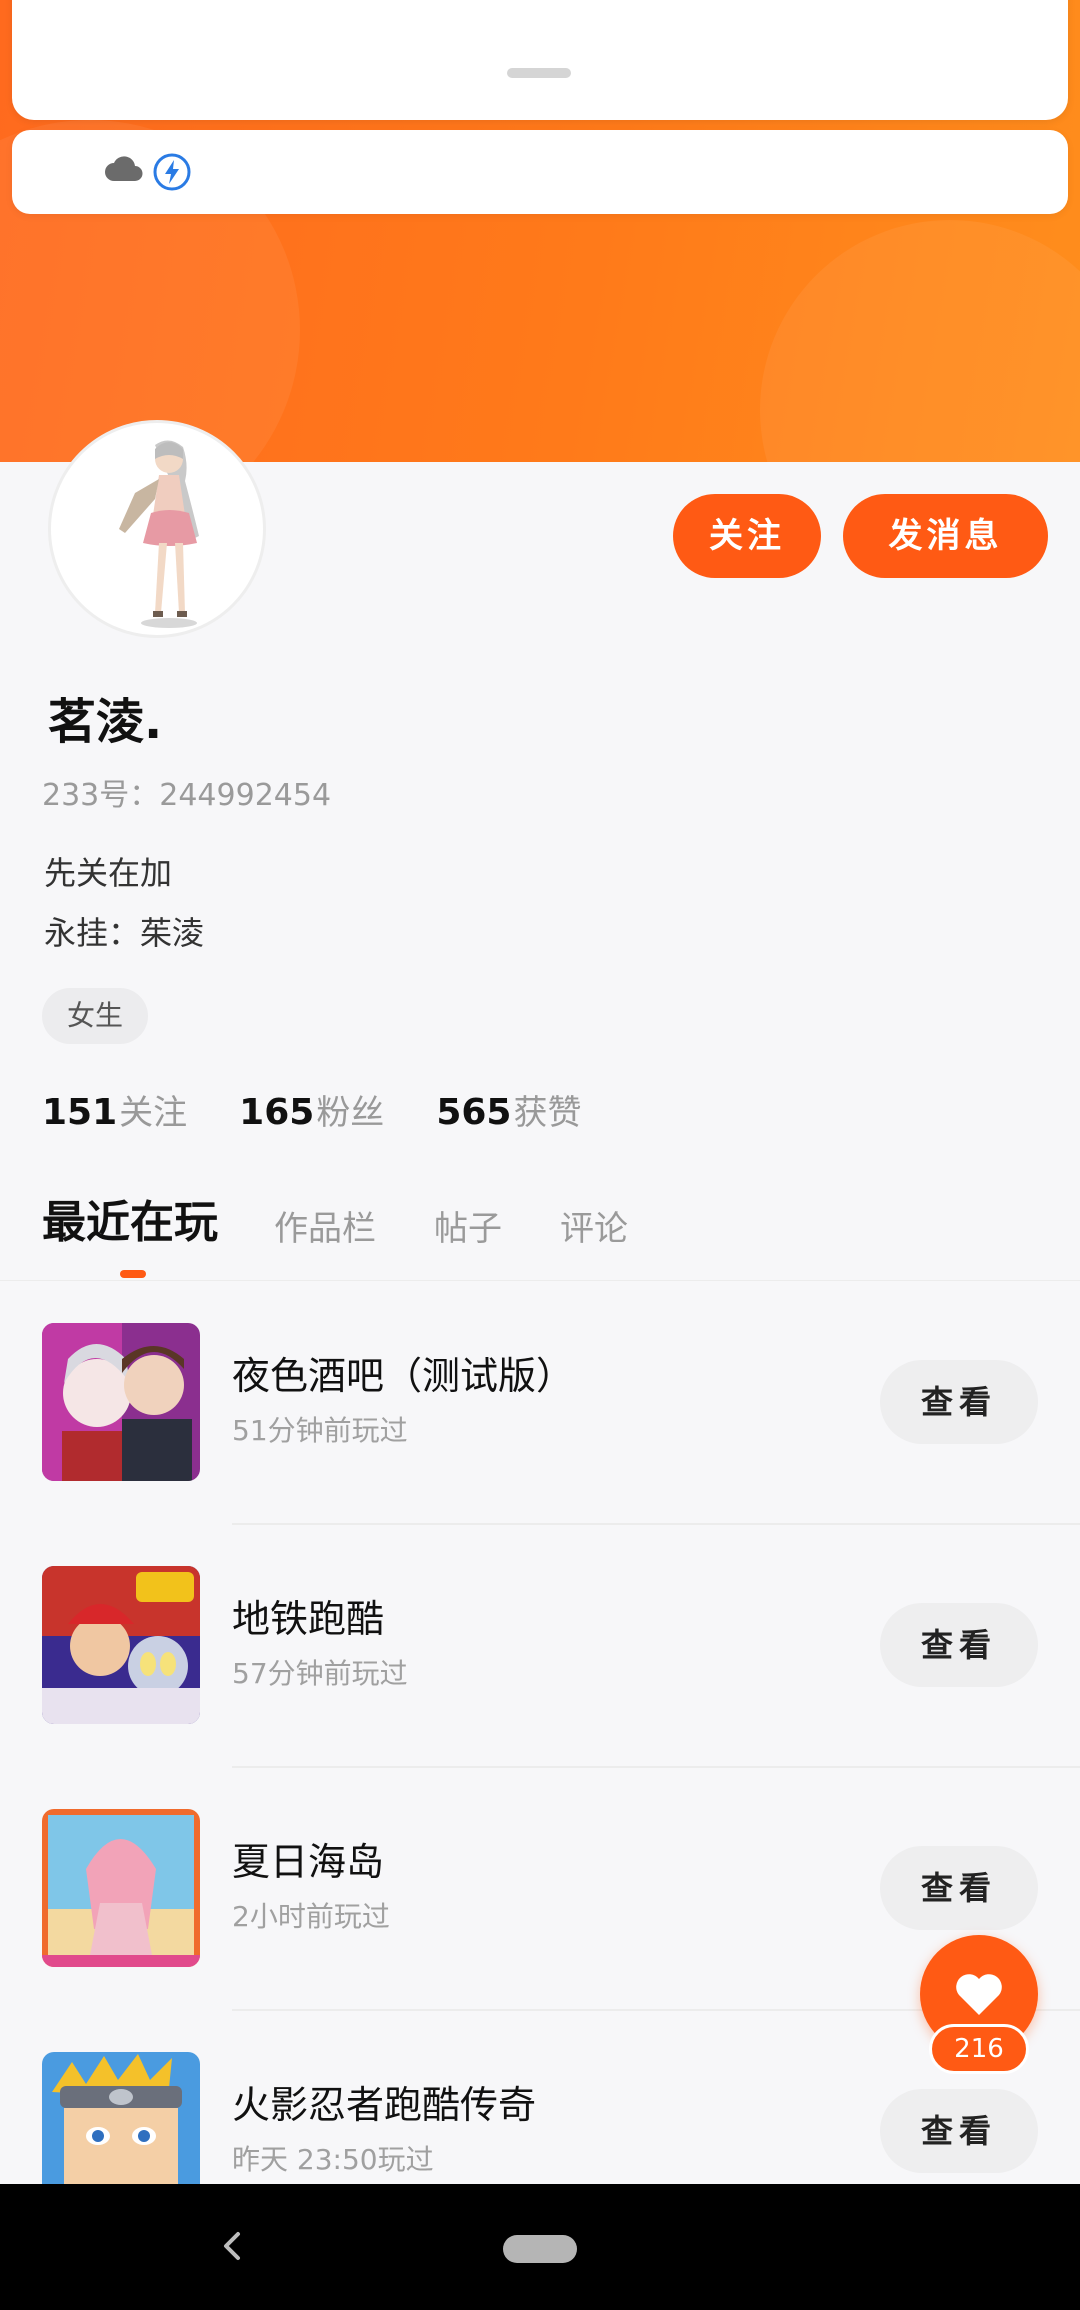 Image resolution: width=1080 pixels, height=2310 pixels. What do you see at coordinates (945, 536) in the screenshot?
I see `send-message-button: 发消息` at bounding box center [945, 536].